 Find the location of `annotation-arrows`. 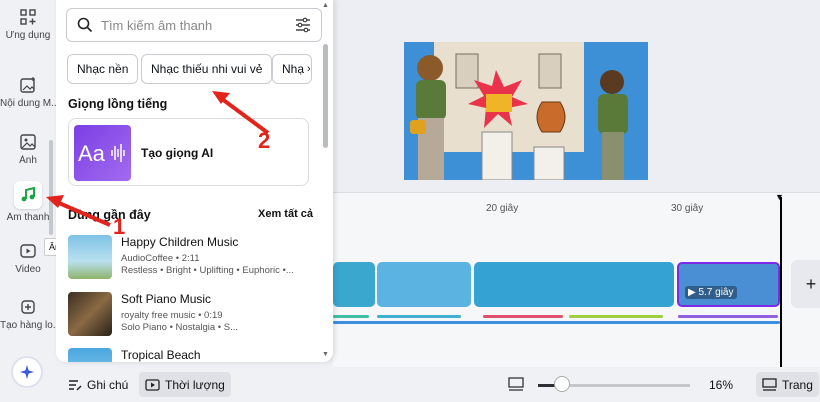

annotation-arrows is located at coordinates (158, 159).